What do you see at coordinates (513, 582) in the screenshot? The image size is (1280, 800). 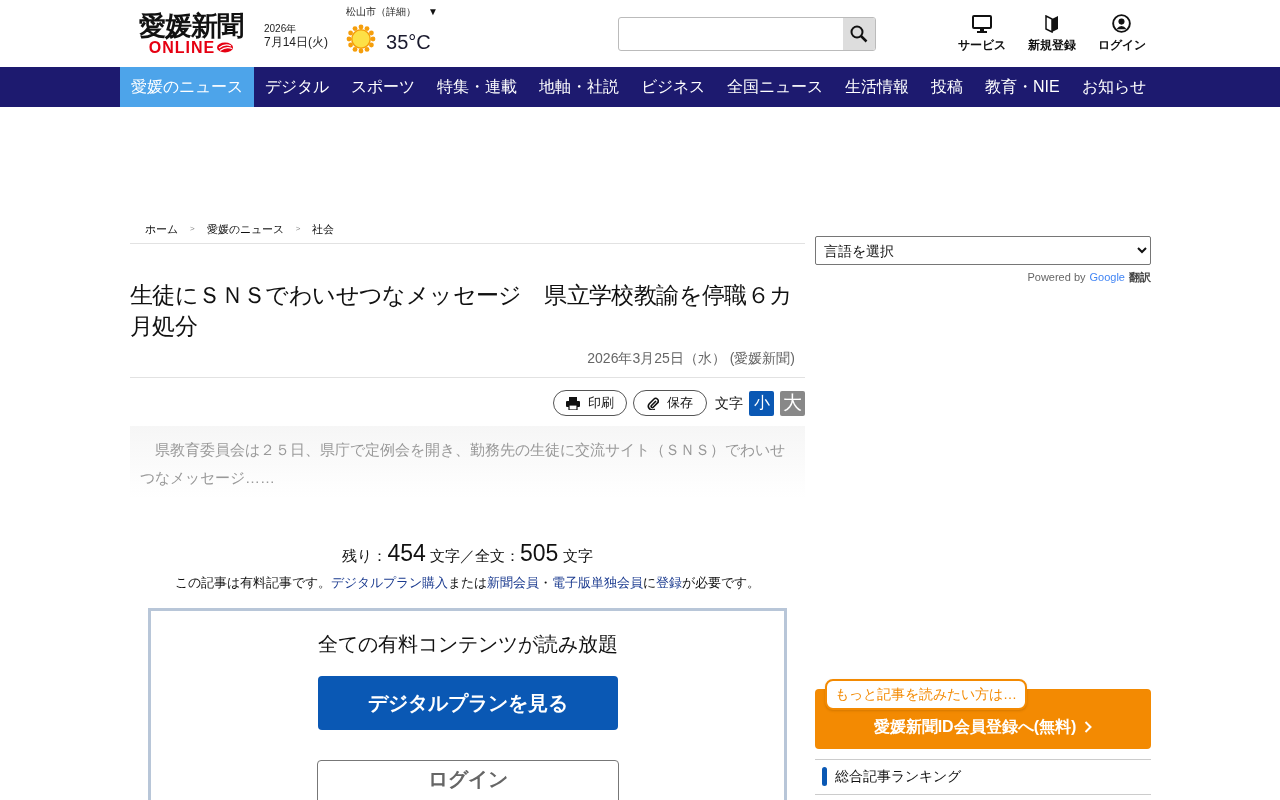 I see `notice-link: 新聞会員` at bounding box center [513, 582].